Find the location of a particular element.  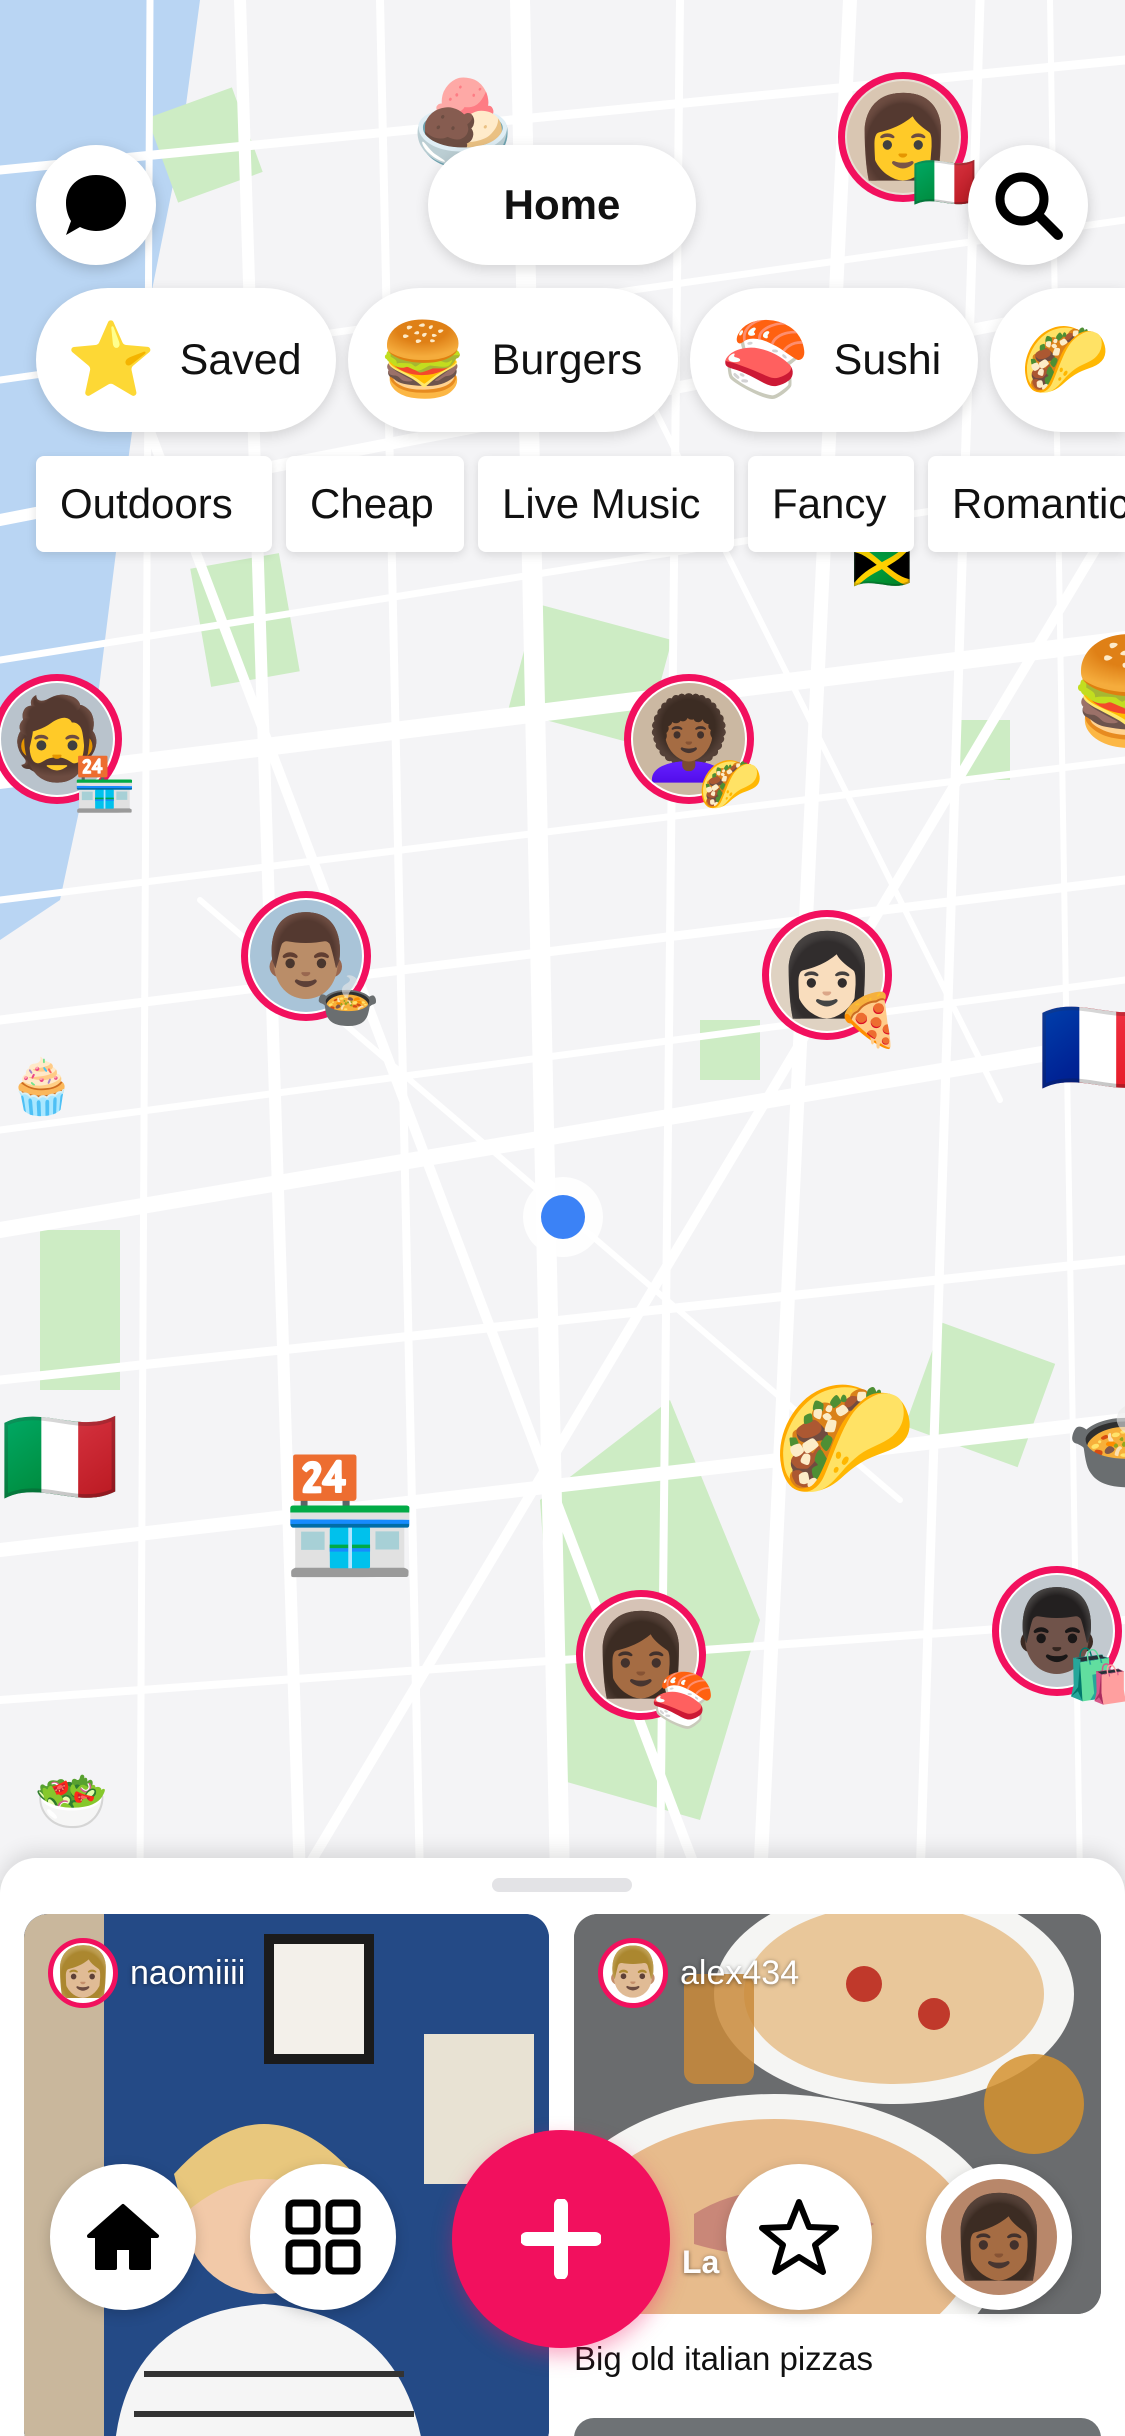

user-avatar: 👩🏼 is located at coordinates (83, 1973).